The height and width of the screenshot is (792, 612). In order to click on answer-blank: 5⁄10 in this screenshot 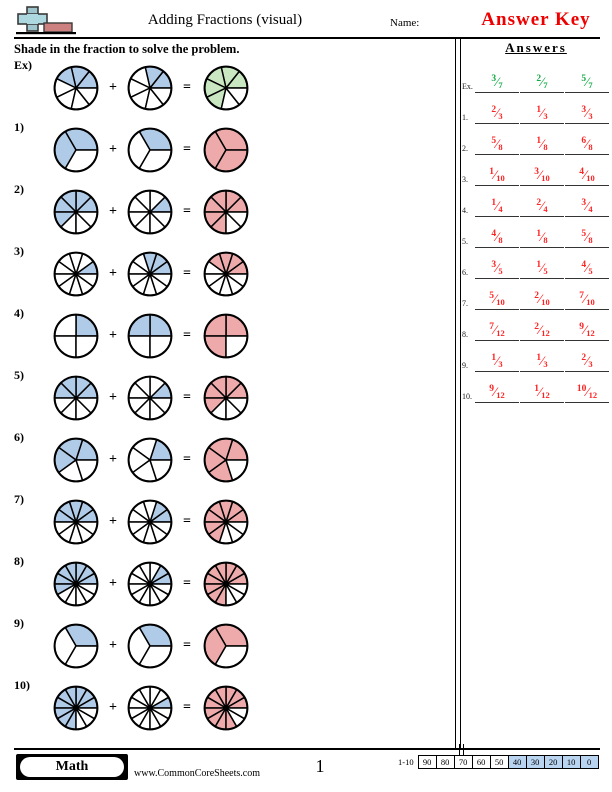, I will do `click(497, 295)`.